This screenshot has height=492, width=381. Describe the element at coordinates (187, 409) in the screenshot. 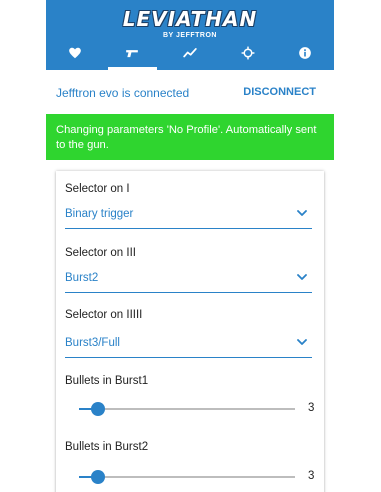

I see `burst1-slider-track` at that location.